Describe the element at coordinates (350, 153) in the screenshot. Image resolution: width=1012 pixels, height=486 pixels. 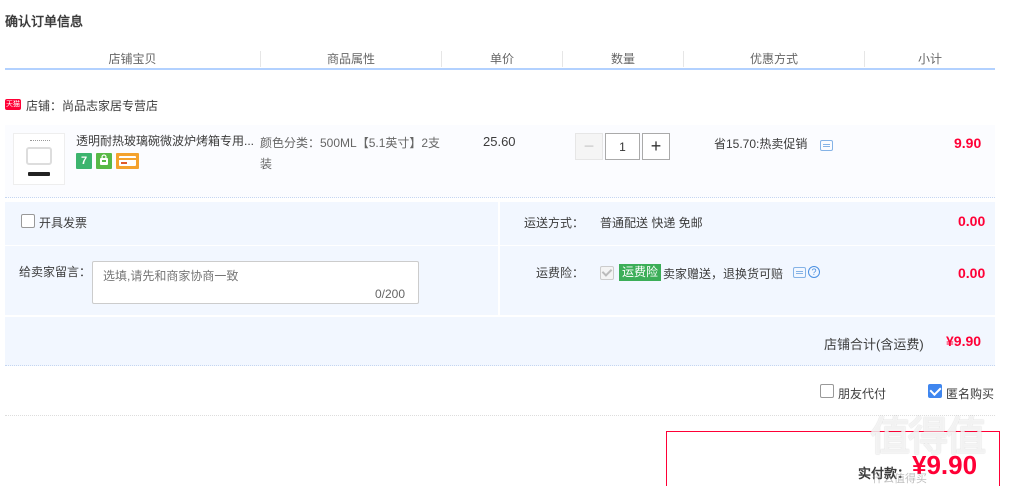
I see `product-attributes: 颜色分类：500ML【5.1英寸】2支装` at that location.